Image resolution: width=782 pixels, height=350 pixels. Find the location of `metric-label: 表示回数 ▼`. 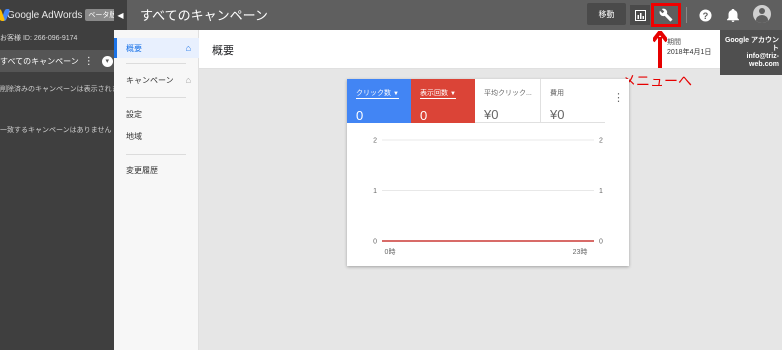

metric-label: 表示回数 ▼ is located at coordinates (438, 93).